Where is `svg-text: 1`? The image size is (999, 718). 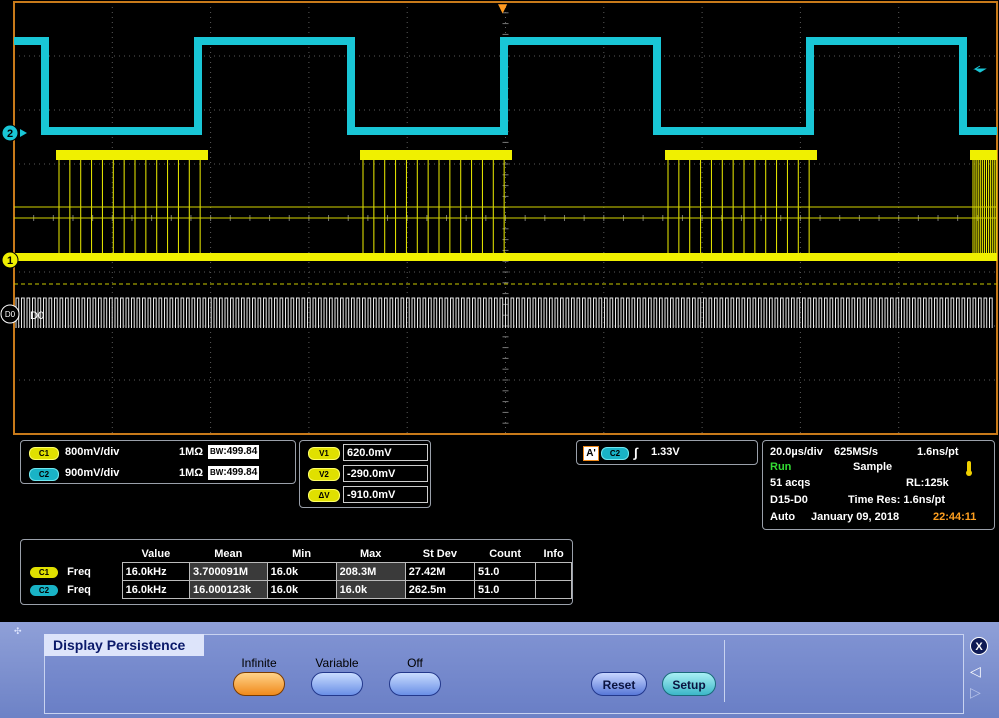
svg-text: 1 is located at coordinates (10, 261).